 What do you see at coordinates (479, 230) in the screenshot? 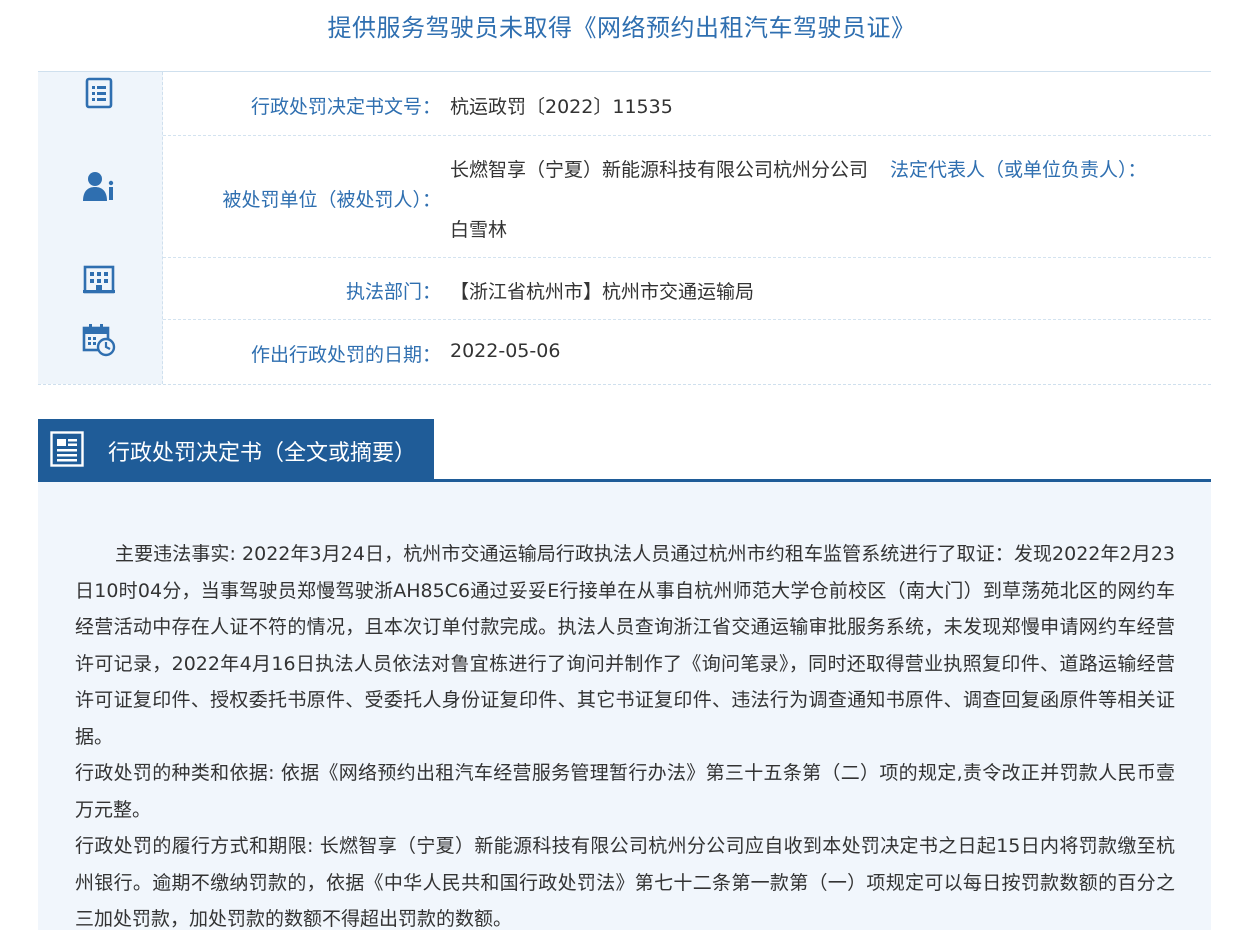
I see `legal-rep-value: 白雪林` at bounding box center [479, 230].